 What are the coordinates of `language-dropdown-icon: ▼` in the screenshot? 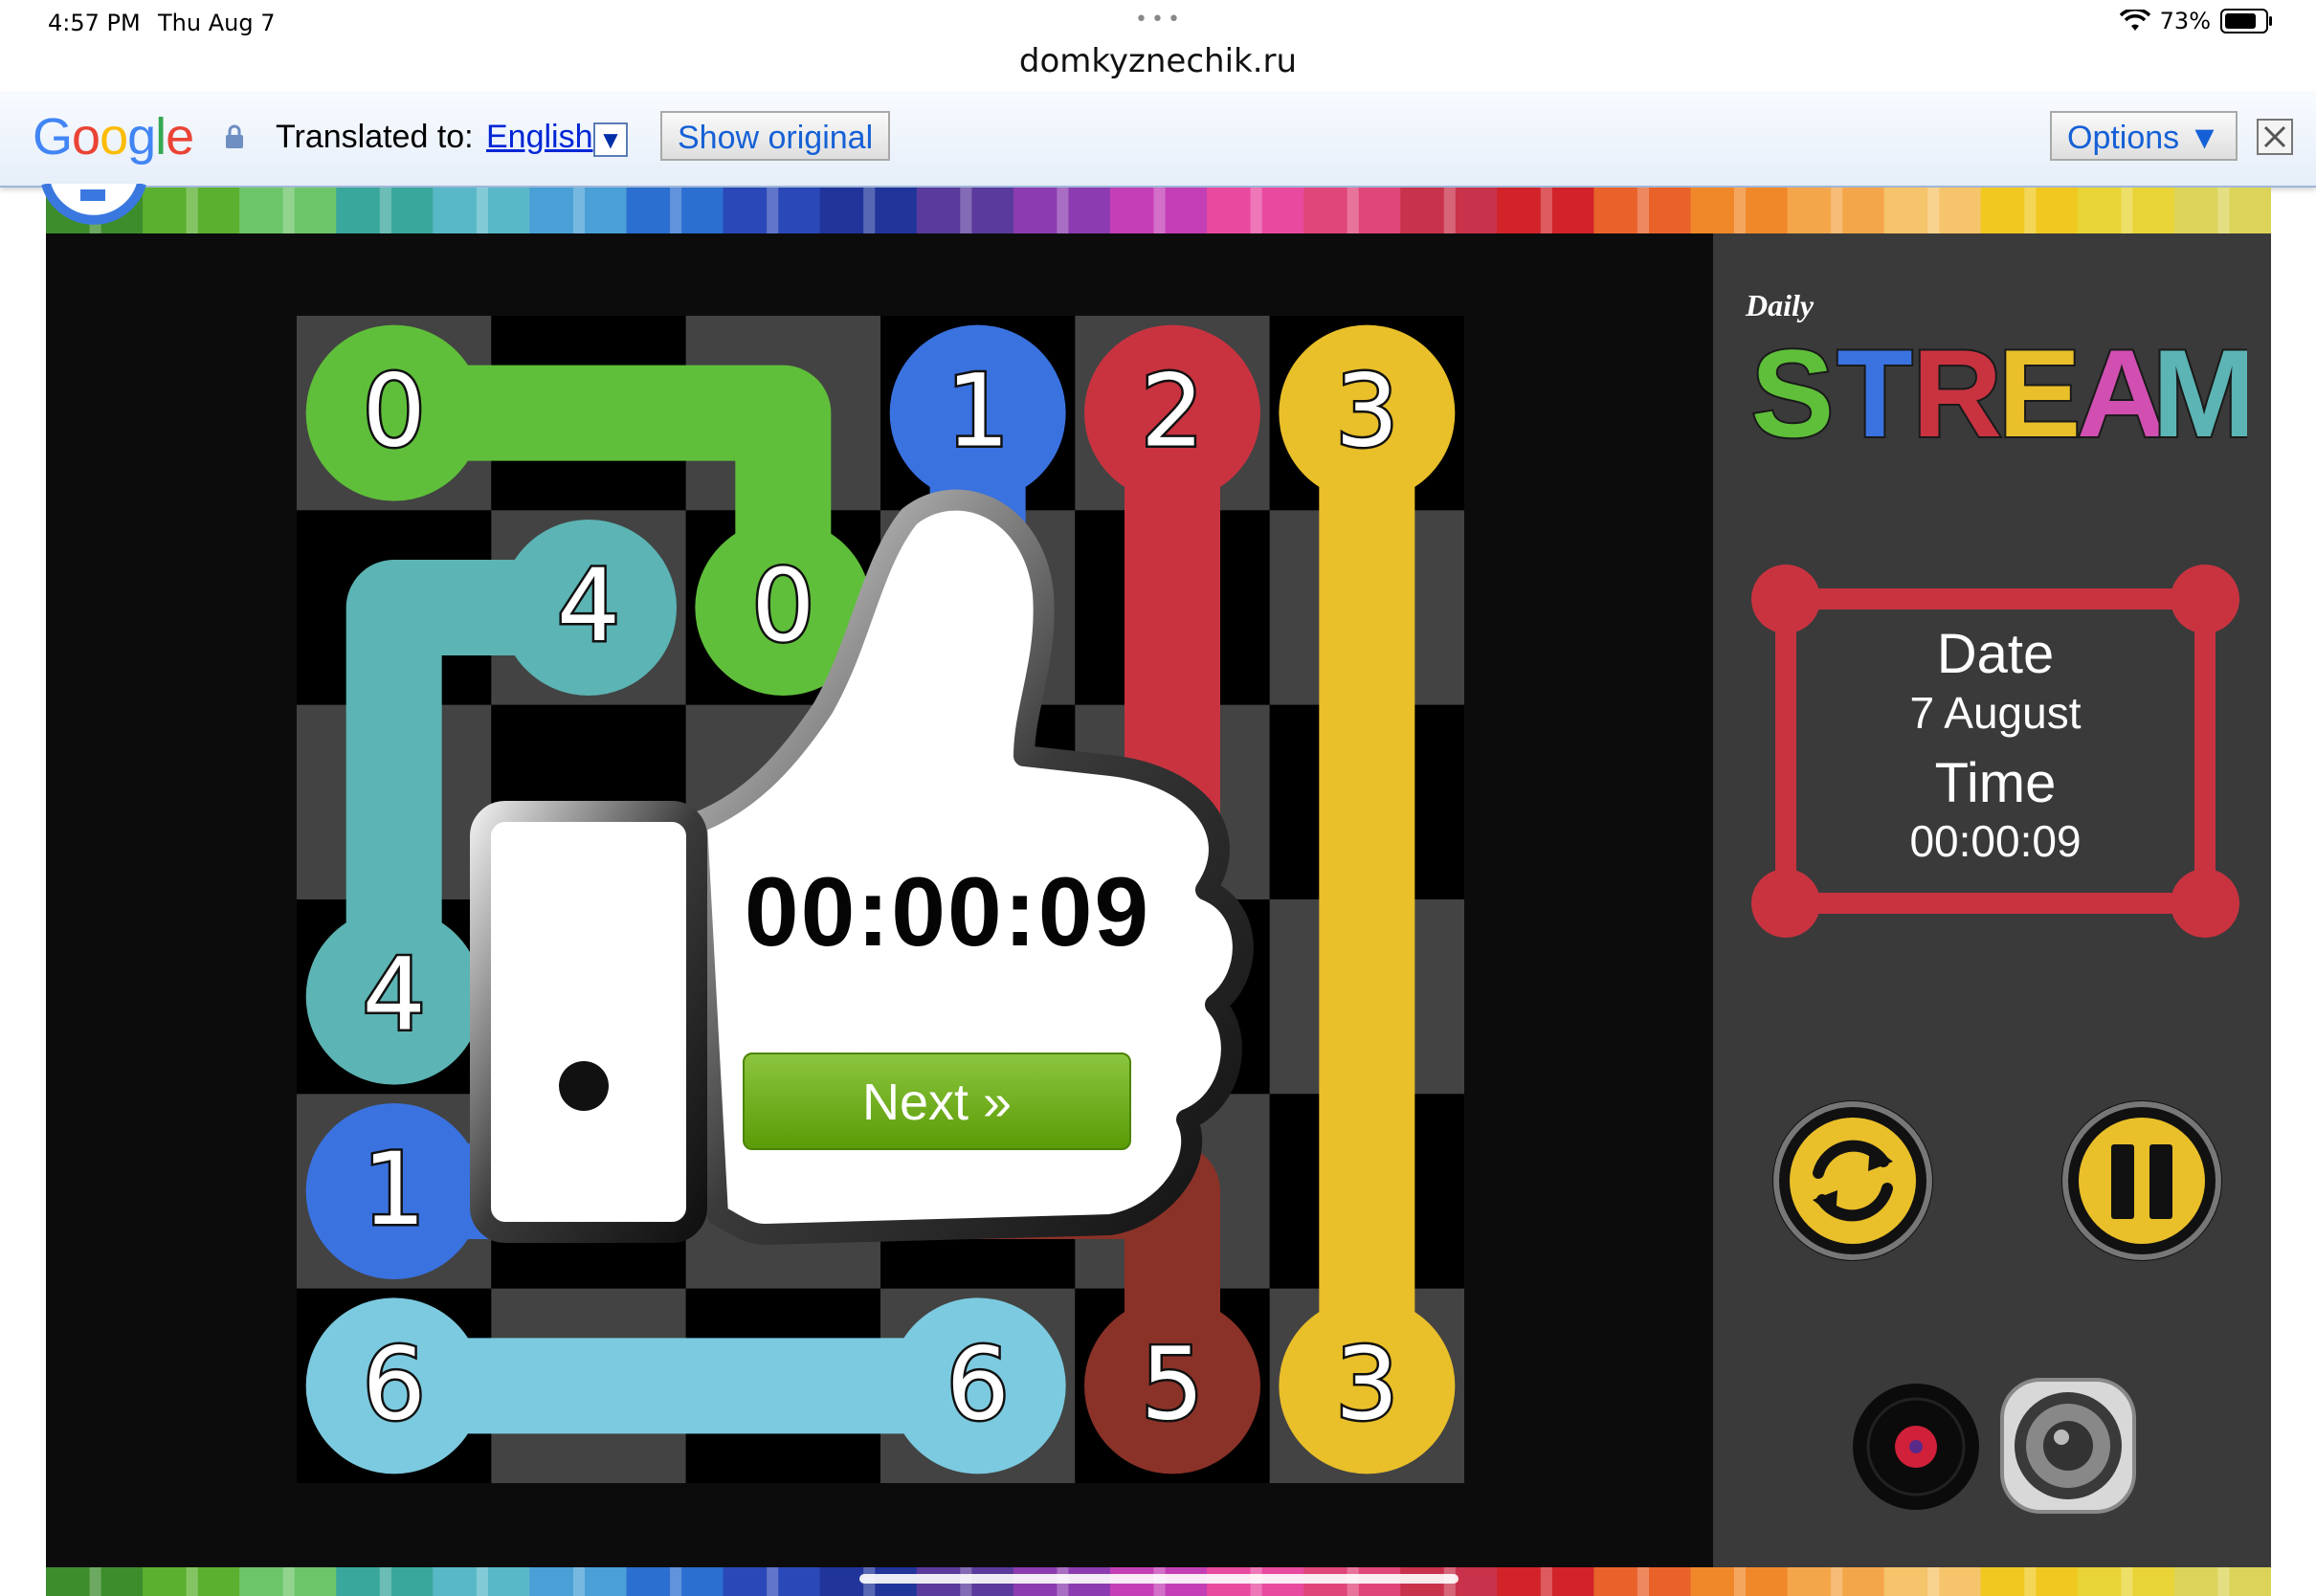 It's located at (610, 140).